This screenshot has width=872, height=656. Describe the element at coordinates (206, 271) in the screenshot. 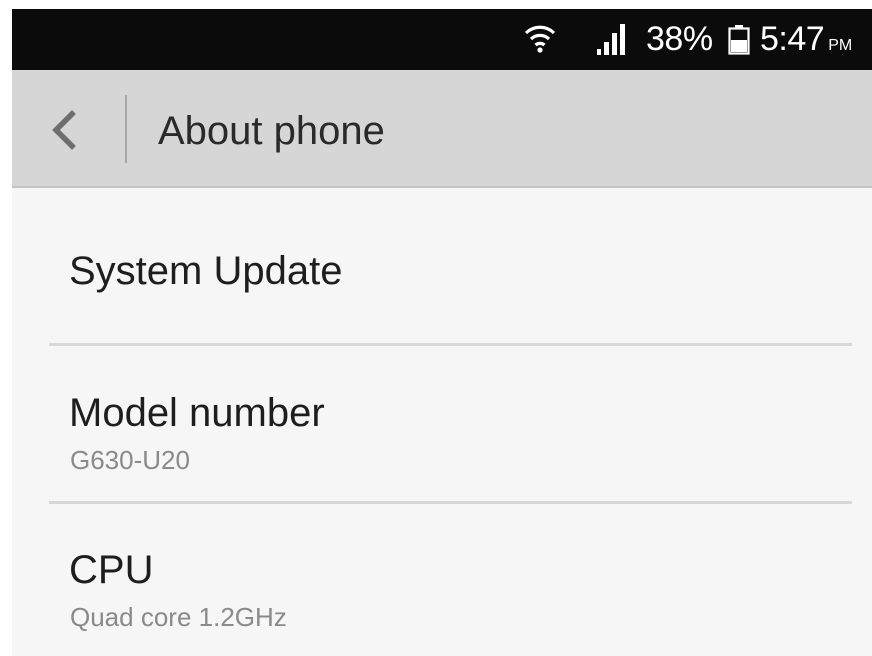

I see `item-title: System Update` at that location.